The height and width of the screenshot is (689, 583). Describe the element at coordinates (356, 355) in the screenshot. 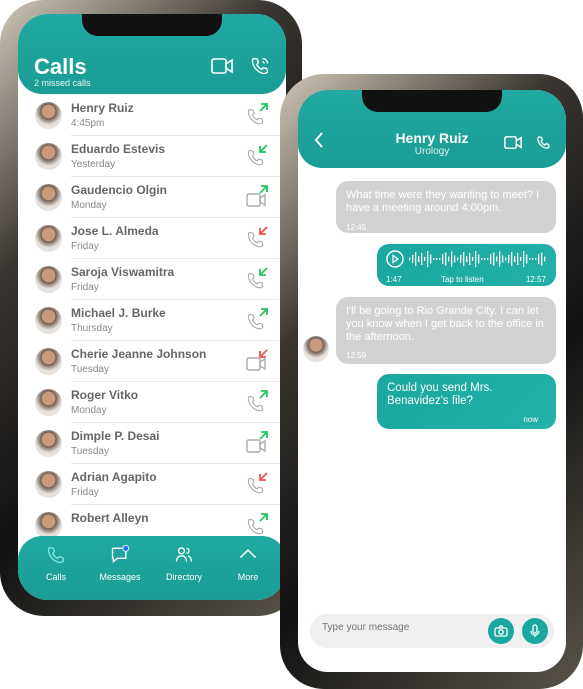

I see `message-time: 12:59` at that location.